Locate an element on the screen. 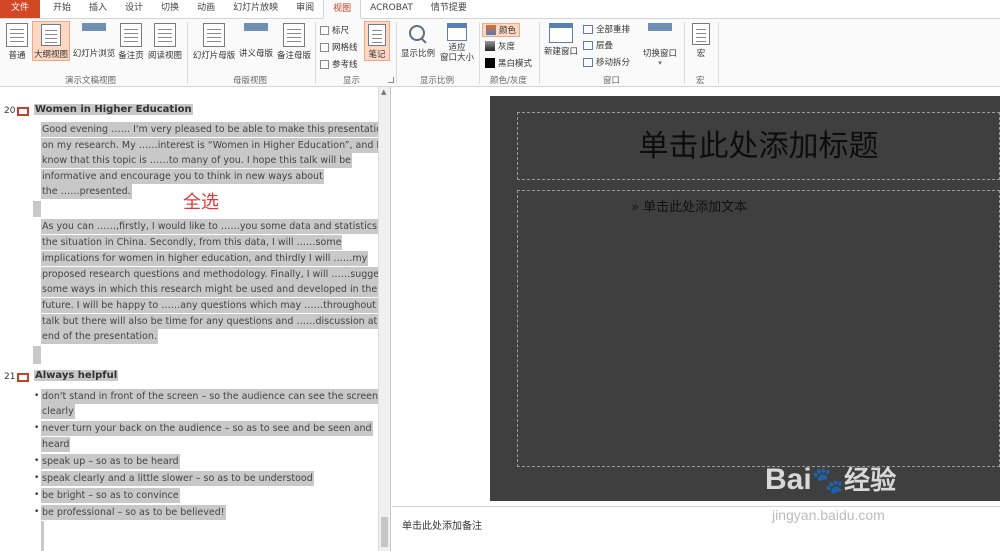  tab-home: 开始 is located at coordinates (62, 9).